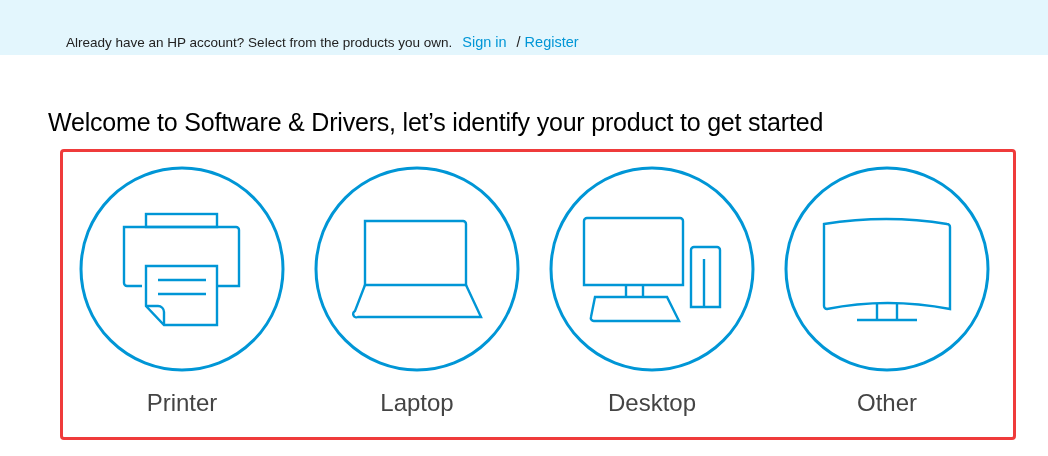 This screenshot has height=456, width=1048. What do you see at coordinates (436, 122) in the screenshot?
I see `page-heading: Welcome to Software & Drivers, let’s identify your product to get started` at bounding box center [436, 122].